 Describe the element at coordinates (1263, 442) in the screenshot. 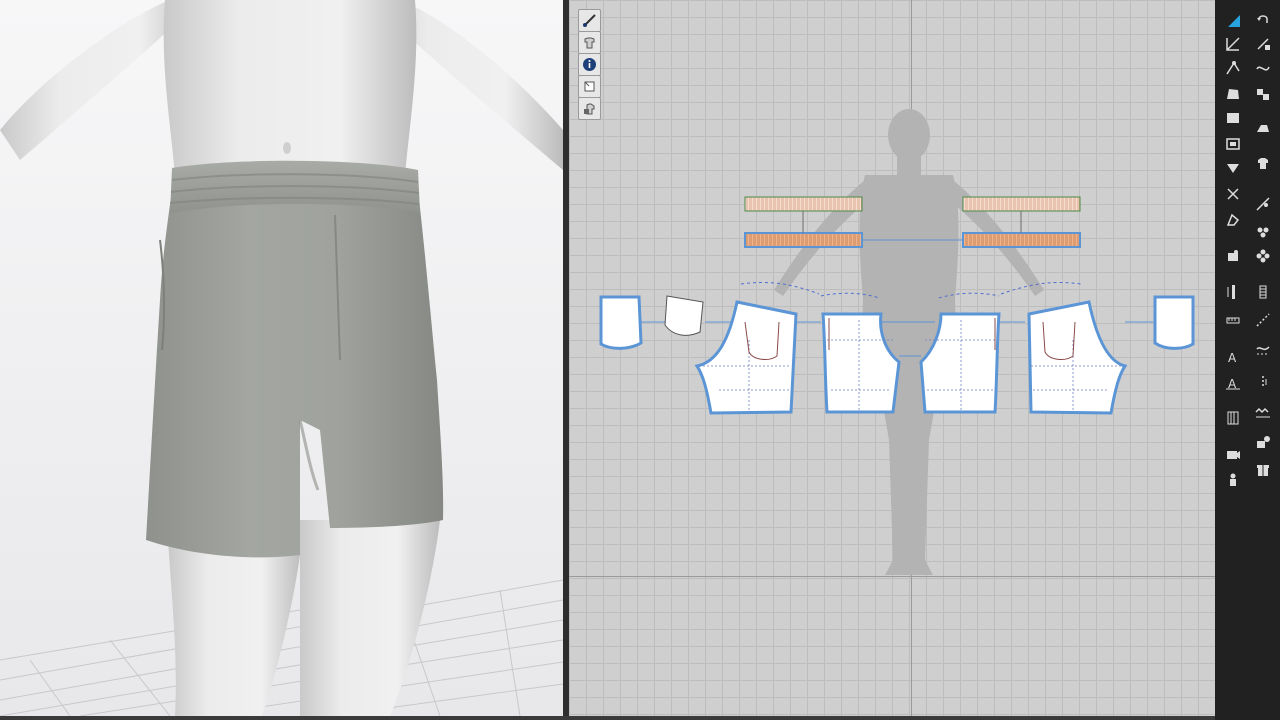

I see `trim-icon` at that location.